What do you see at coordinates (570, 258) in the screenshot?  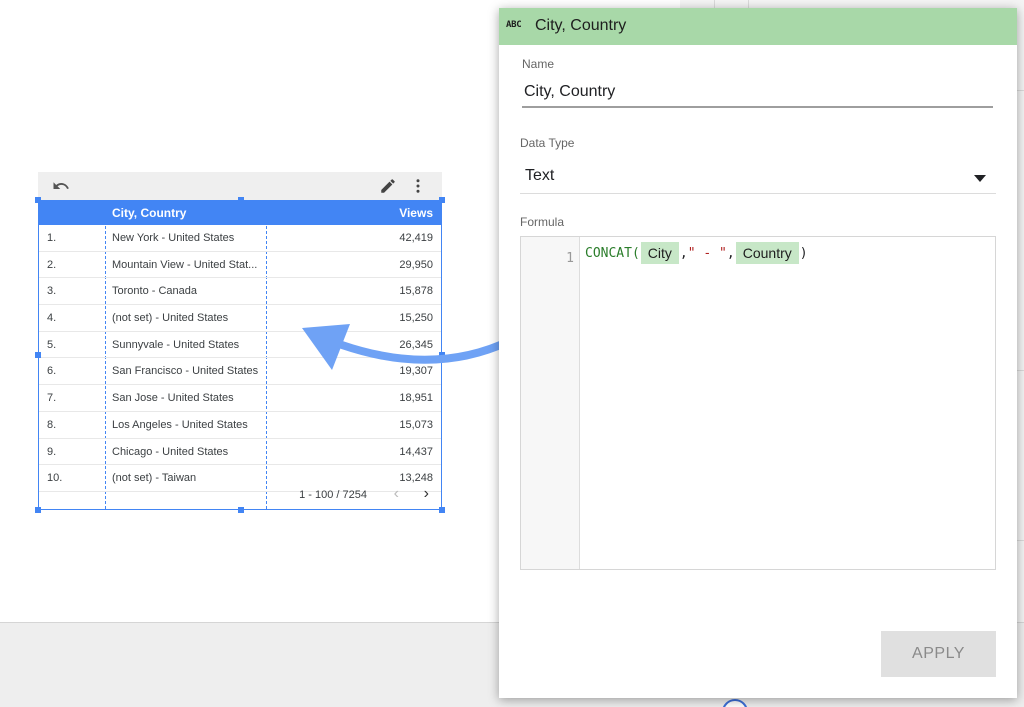 I see `line-number: 1` at bounding box center [570, 258].